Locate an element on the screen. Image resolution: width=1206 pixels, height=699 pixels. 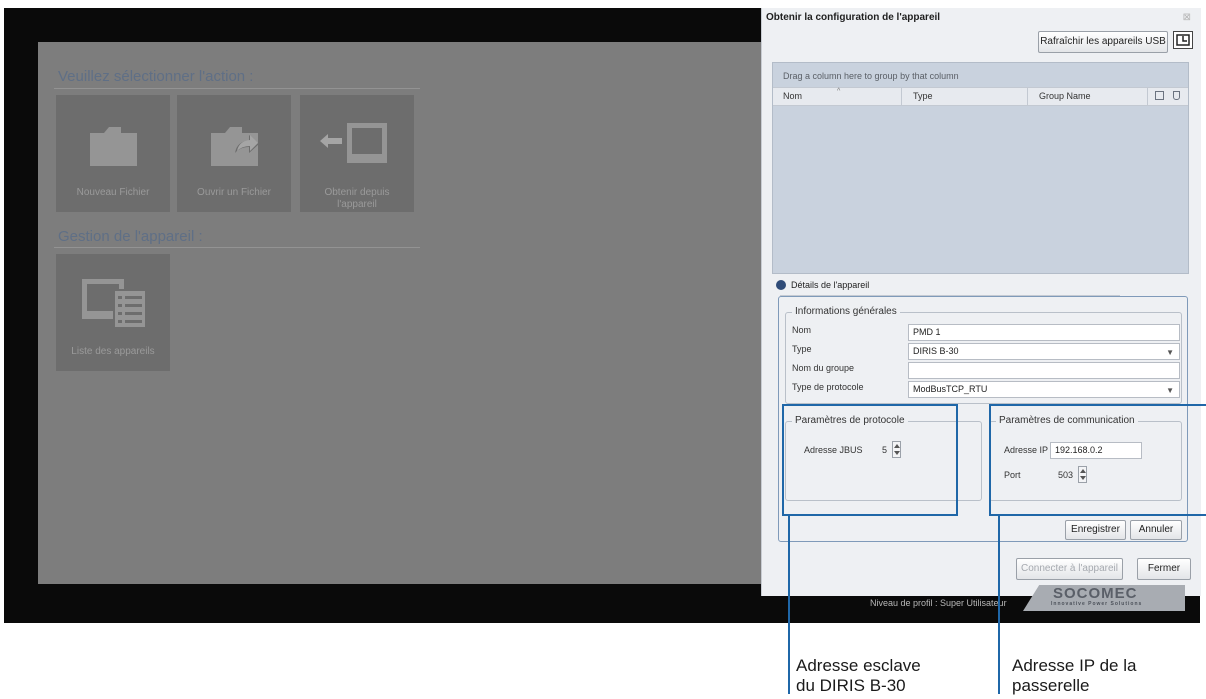
group-name-label: Nom du groupe is located at coordinates (823, 368).